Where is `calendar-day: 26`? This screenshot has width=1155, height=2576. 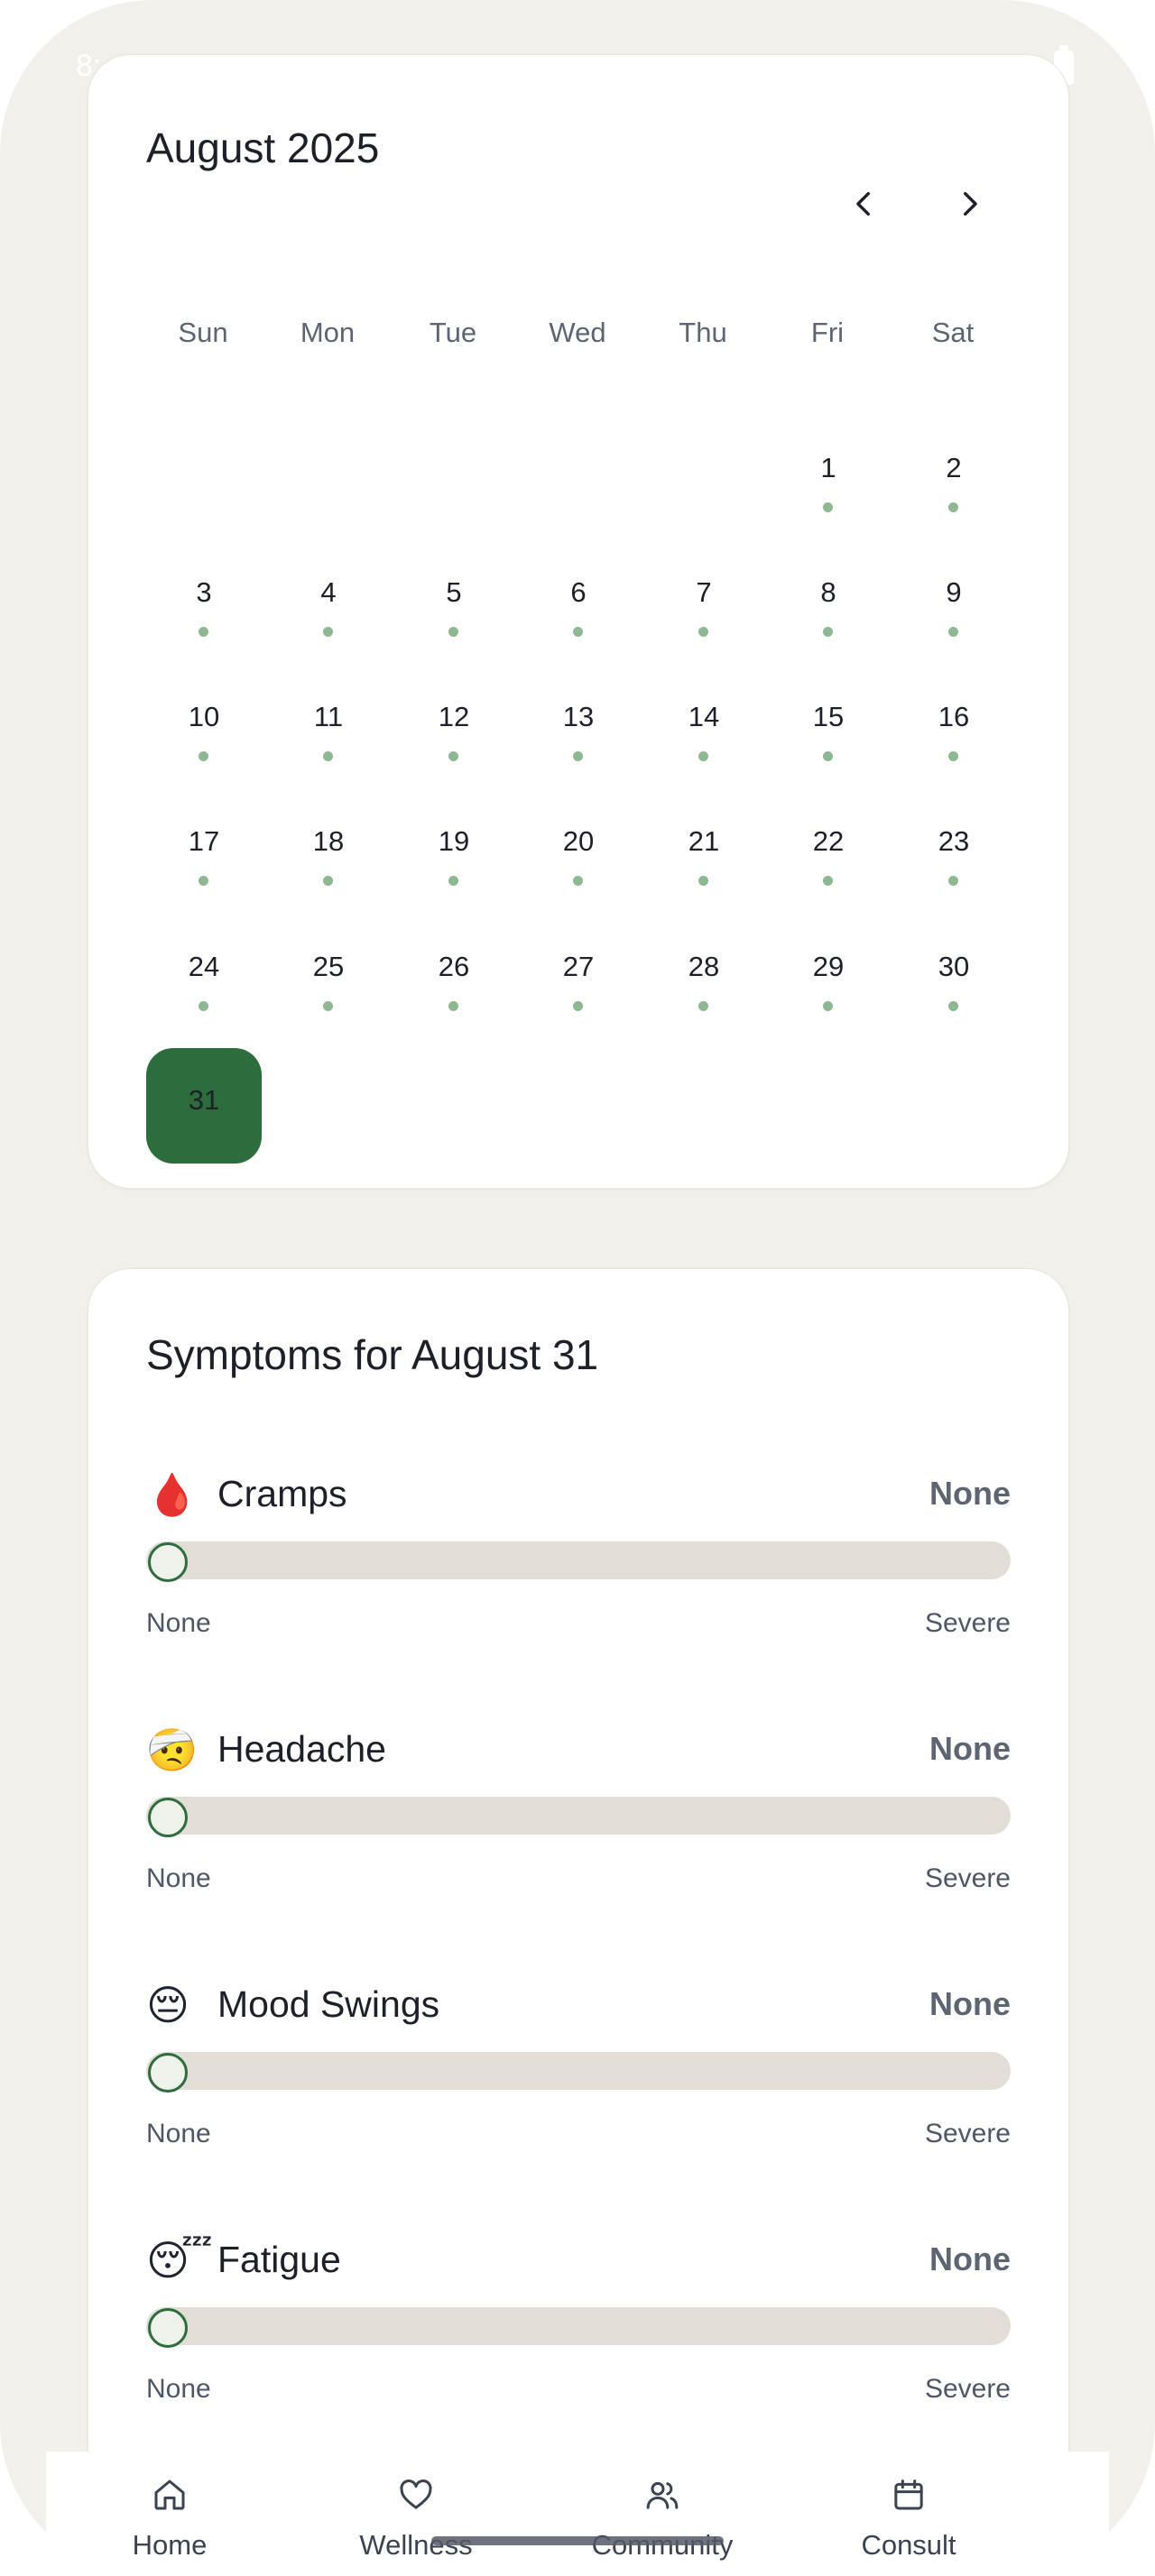 calendar-day: 26 is located at coordinates (454, 982).